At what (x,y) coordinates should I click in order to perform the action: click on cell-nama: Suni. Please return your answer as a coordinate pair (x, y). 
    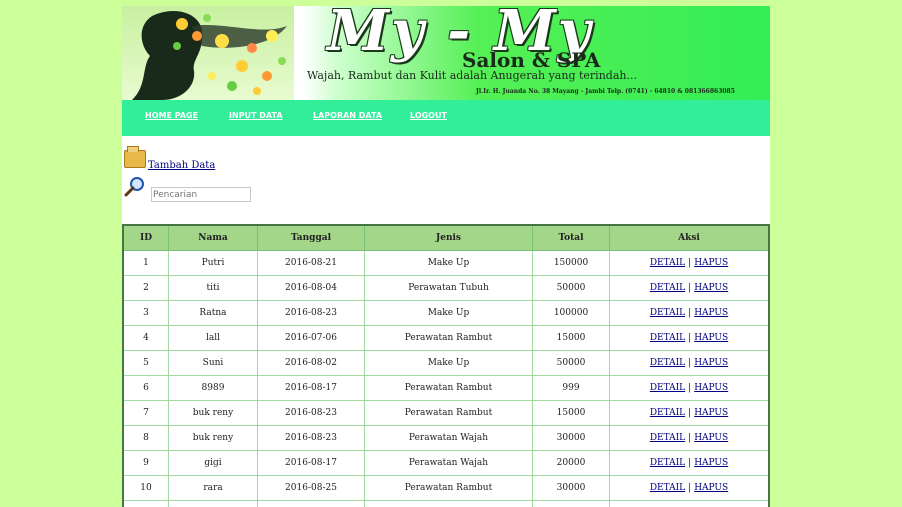
    Looking at the image, I should click on (213, 363).